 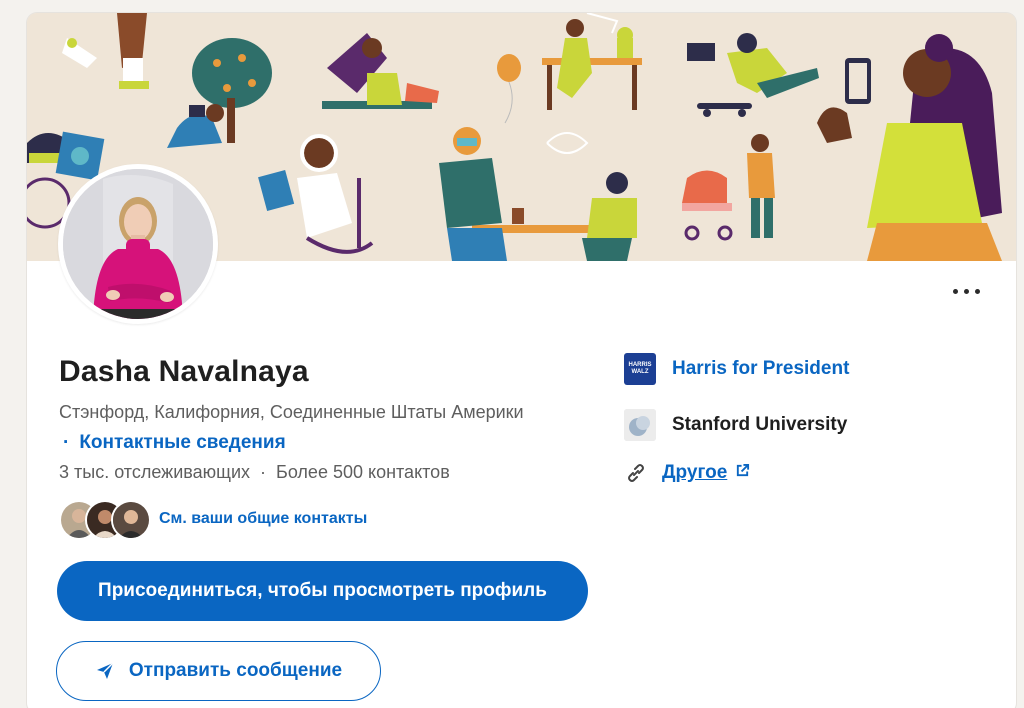 What do you see at coordinates (761, 368) in the screenshot?
I see `company-name: Harris for President` at bounding box center [761, 368].